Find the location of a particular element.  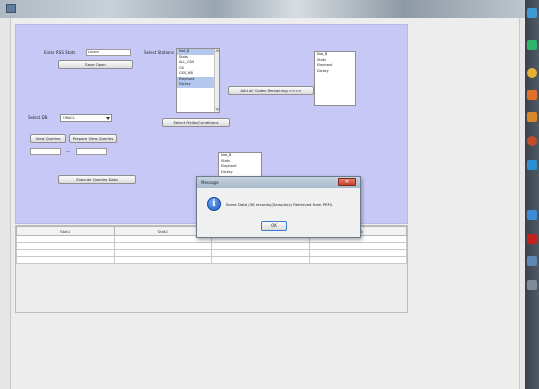

clock-icon is located at coordinates (532, 13).